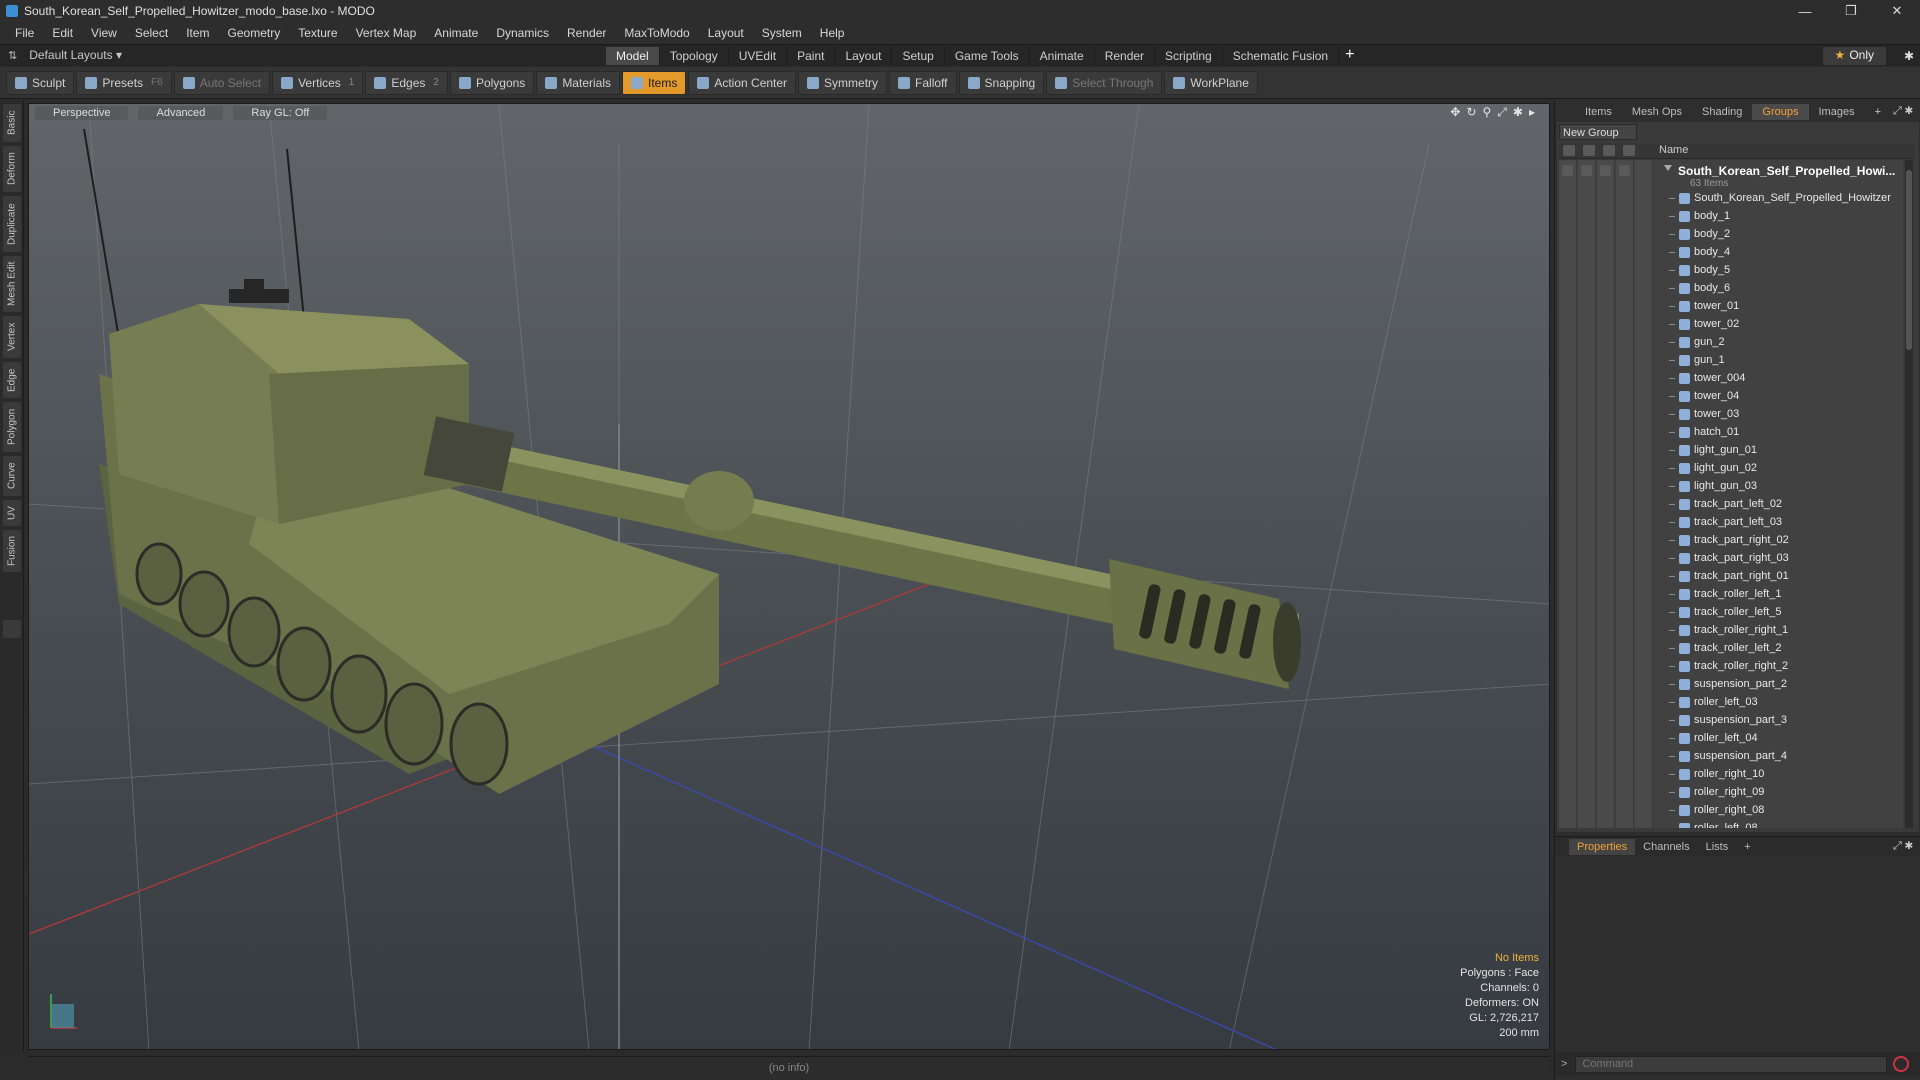  Describe the element at coordinates (1805, 11) in the screenshot. I see `minimize-button: —` at that location.